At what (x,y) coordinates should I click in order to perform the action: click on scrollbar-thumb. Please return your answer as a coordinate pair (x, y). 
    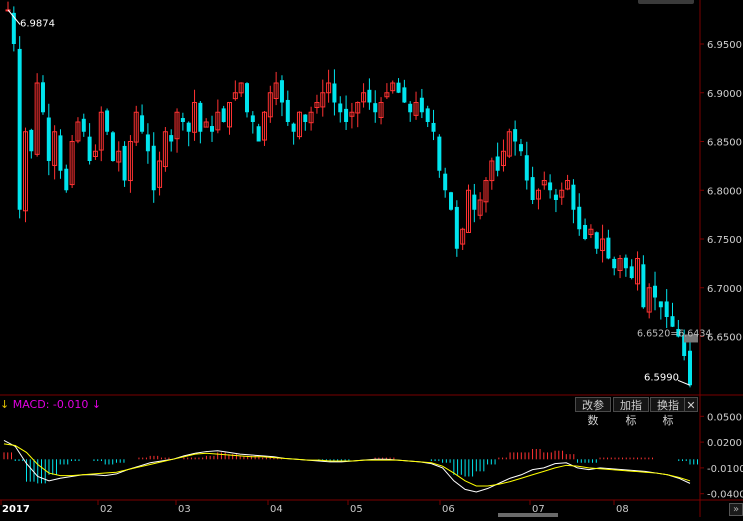
    Looking at the image, I should click on (528, 515).